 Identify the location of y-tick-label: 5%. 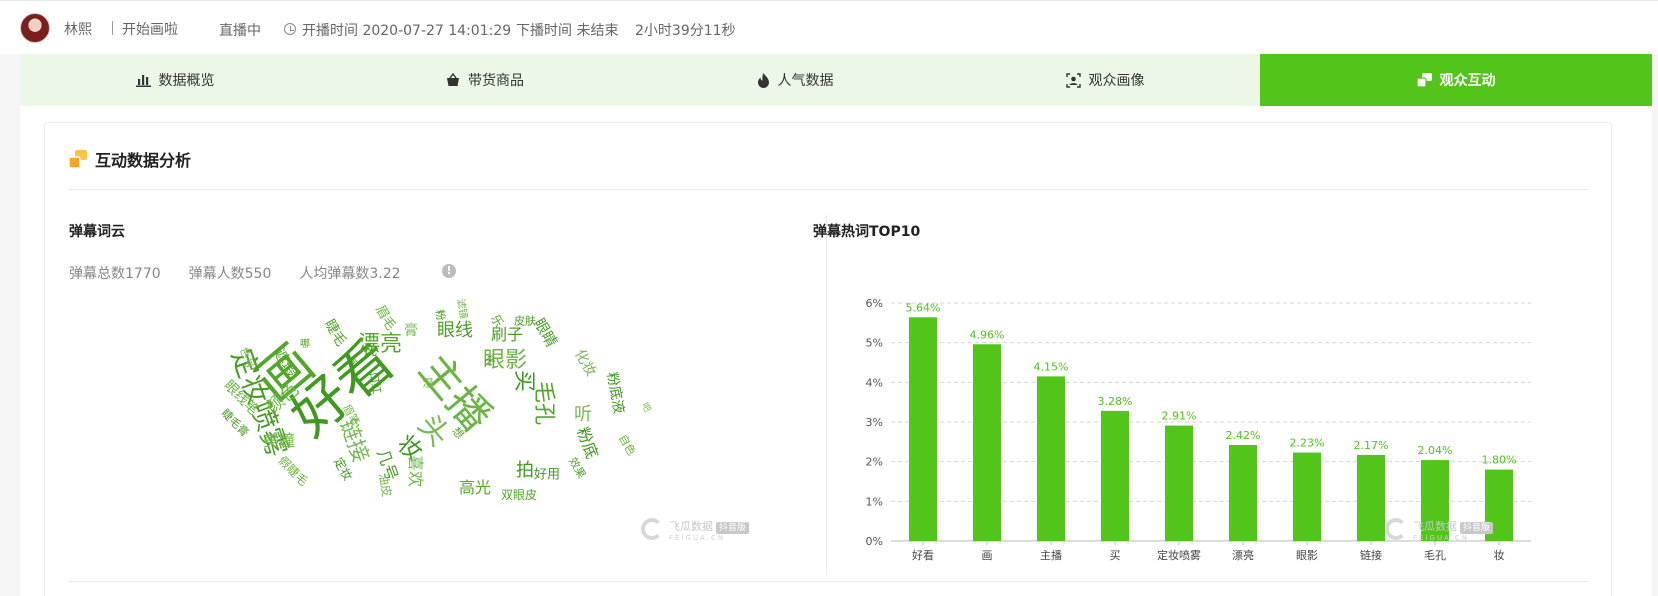
(874, 343).